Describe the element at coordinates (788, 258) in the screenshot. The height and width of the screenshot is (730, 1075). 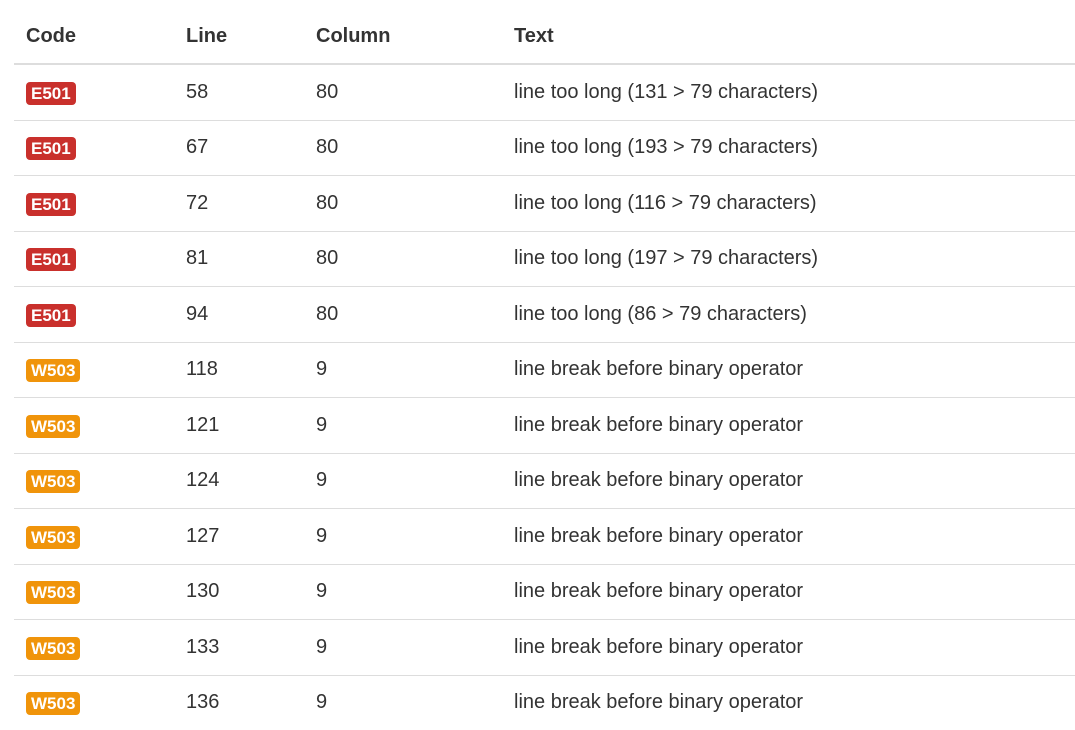
I see `message-cell: line too long (197 > 79 characters)` at that location.